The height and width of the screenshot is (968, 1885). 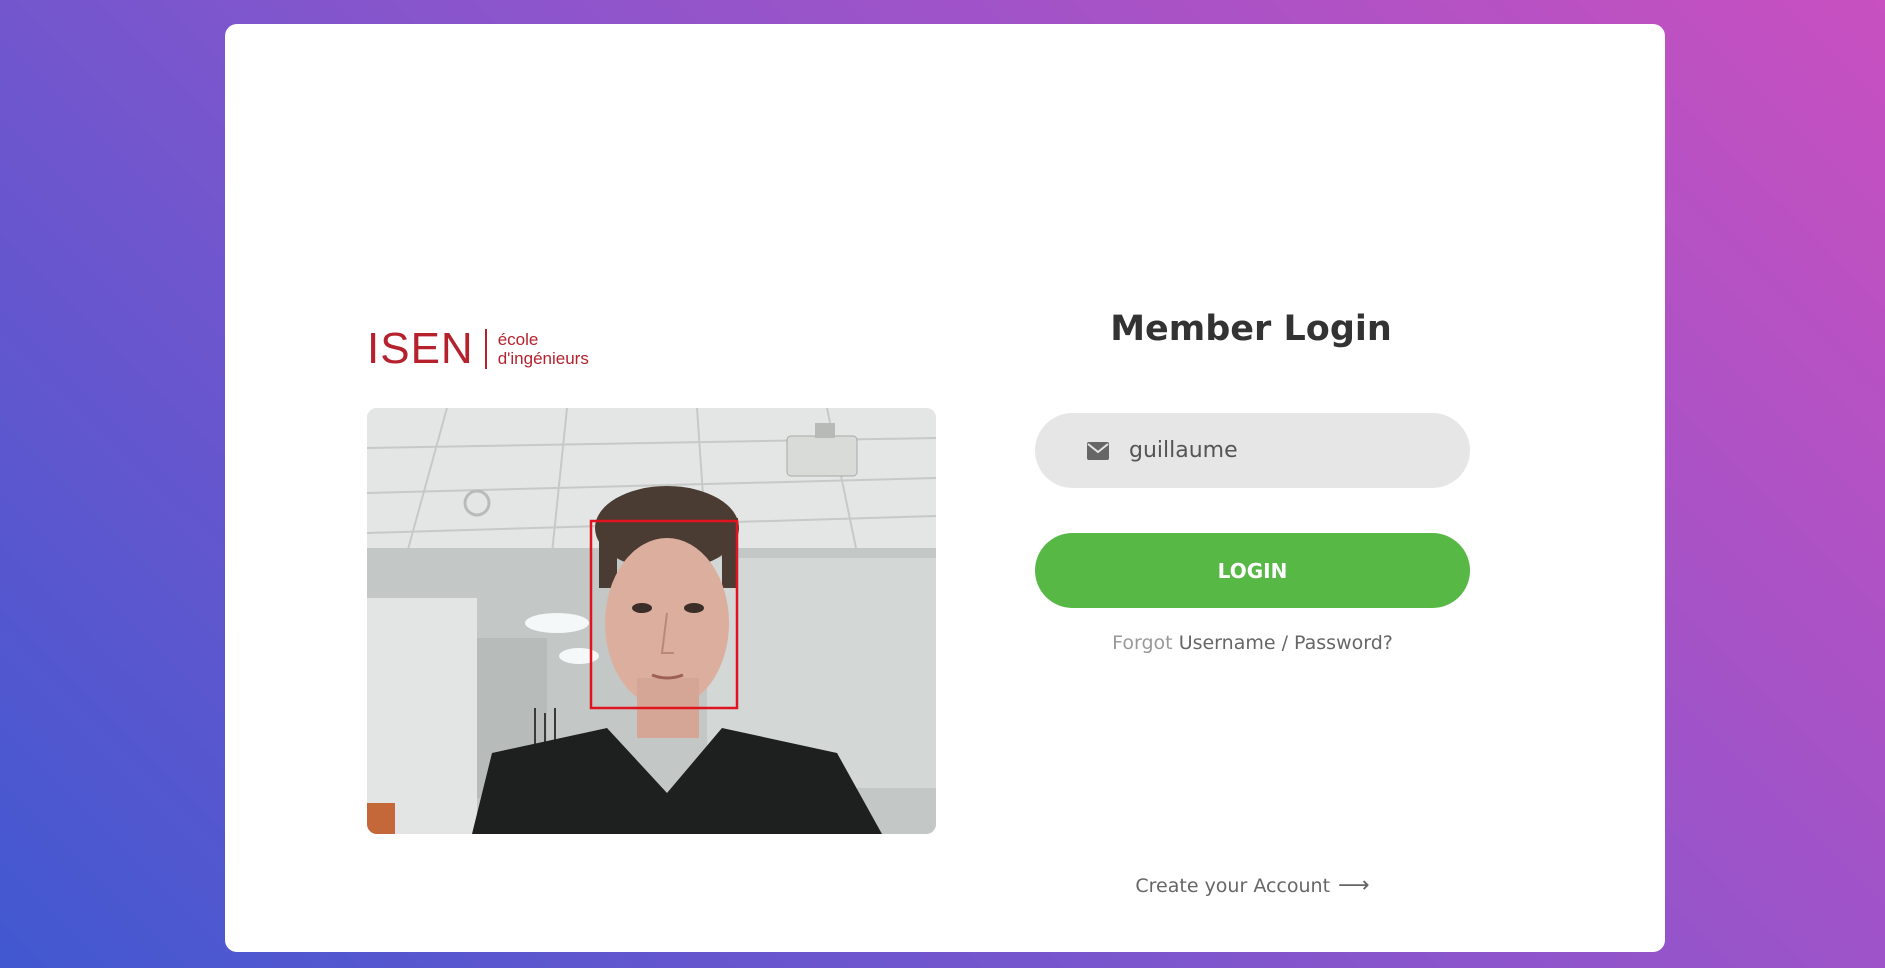 I want to click on forgot-username-password-link: Username / Password?, so click(x=1286, y=643).